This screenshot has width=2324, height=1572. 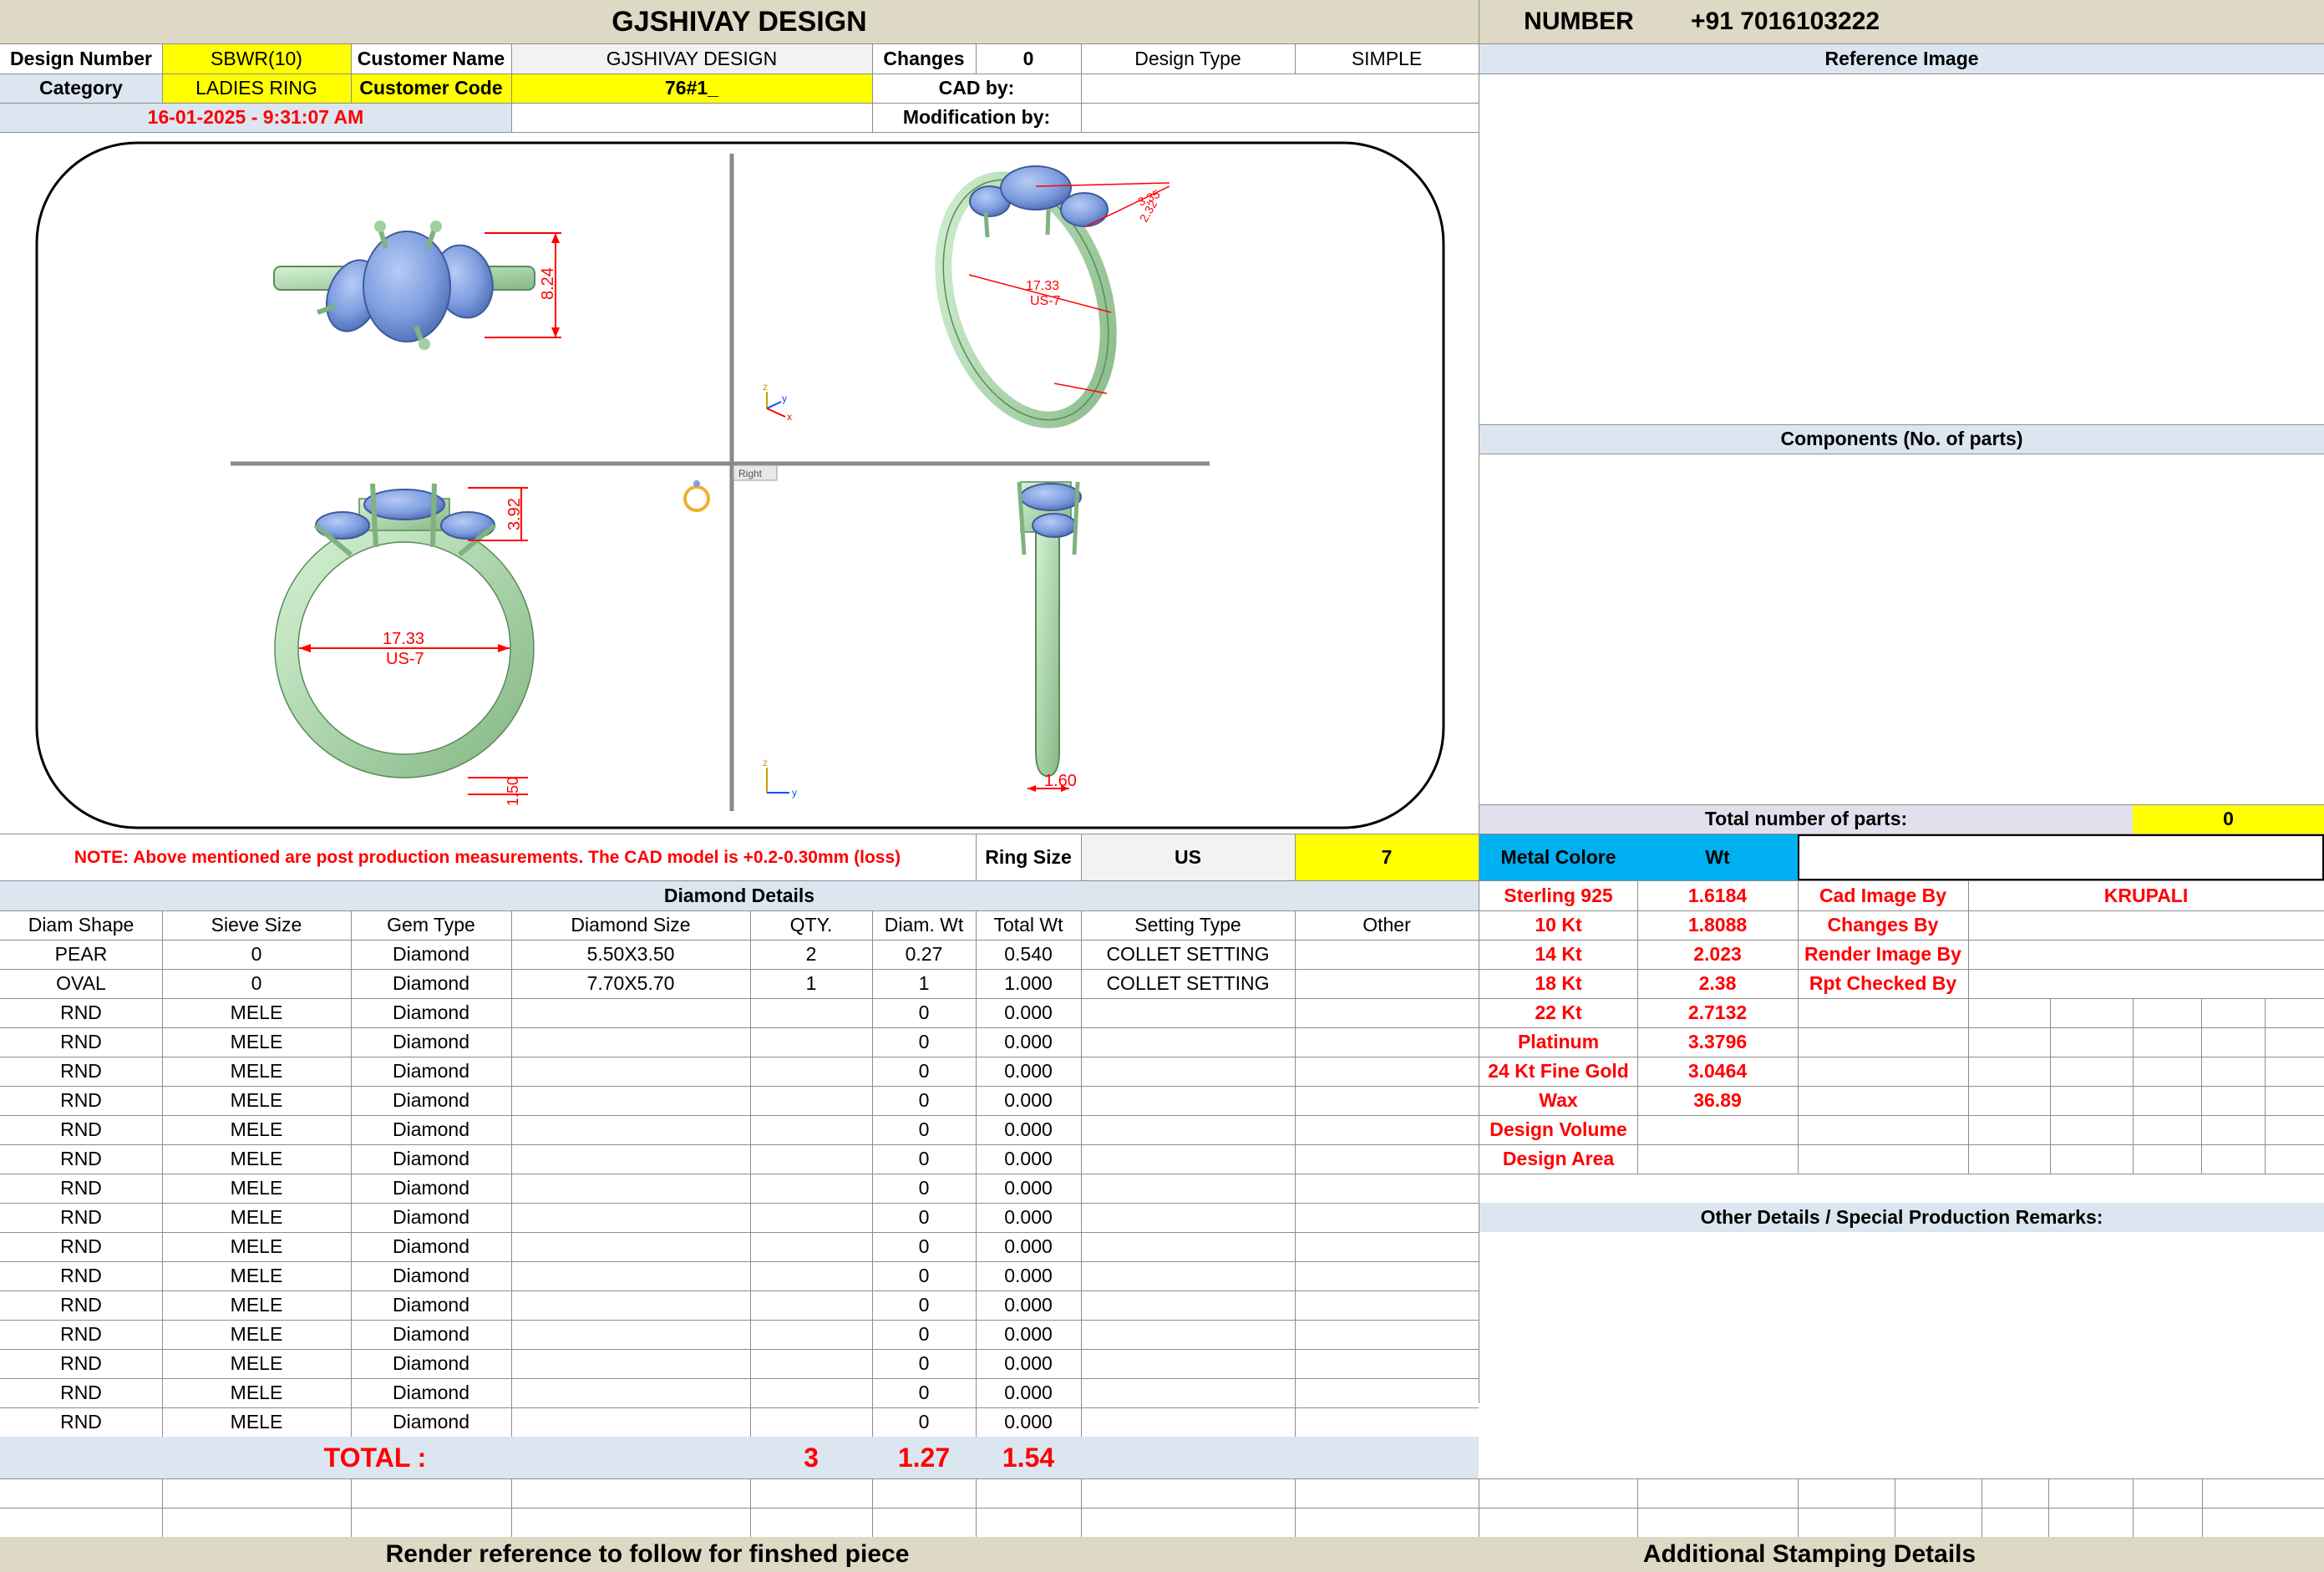 What do you see at coordinates (81, 983) in the screenshot?
I see `diamond-cell-shape: OVAL` at bounding box center [81, 983].